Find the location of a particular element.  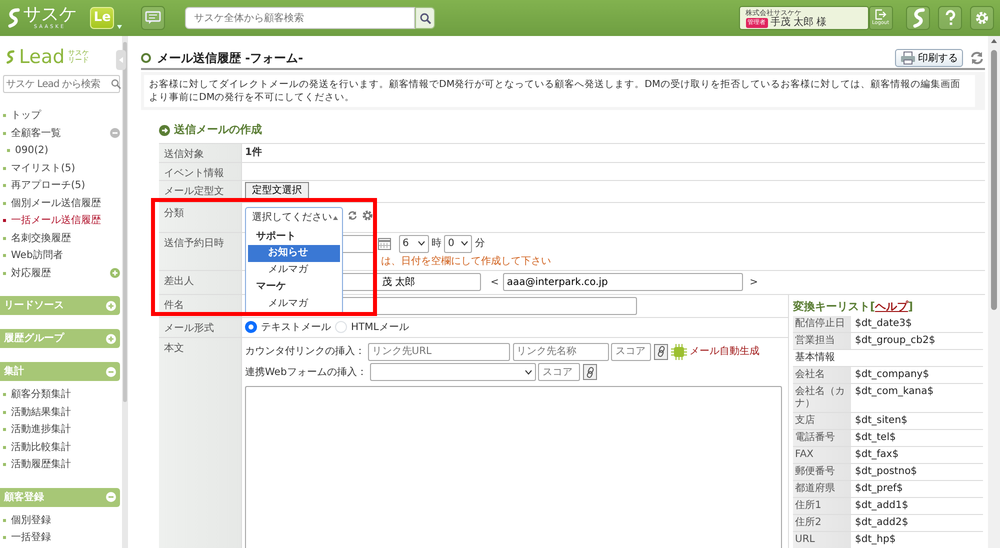

print-button: 印刷する is located at coordinates (929, 58).